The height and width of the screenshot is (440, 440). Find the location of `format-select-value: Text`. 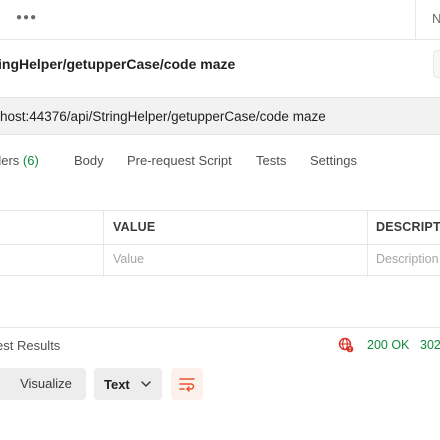

format-select-value: Text is located at coordinates (117, 384).